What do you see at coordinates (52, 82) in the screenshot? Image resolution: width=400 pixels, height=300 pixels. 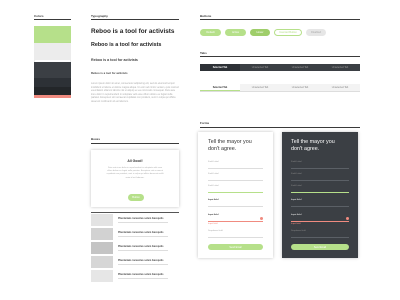 I see `color-swatch-darker-gray` at bounding box center [52, 82].